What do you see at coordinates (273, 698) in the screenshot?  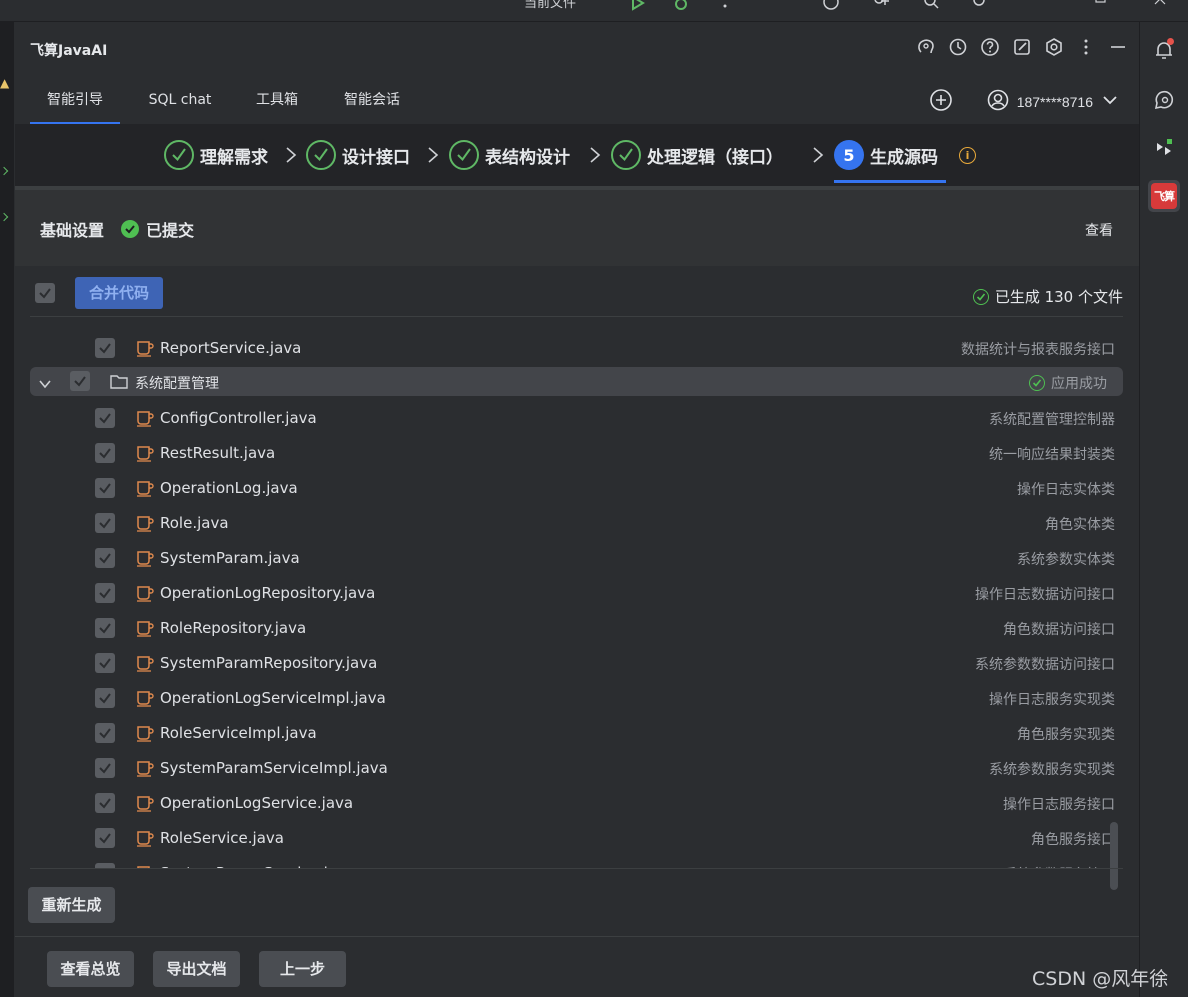 I see `file-name: OperationLogServiceImpl.java` at bounding box center [273, 698].